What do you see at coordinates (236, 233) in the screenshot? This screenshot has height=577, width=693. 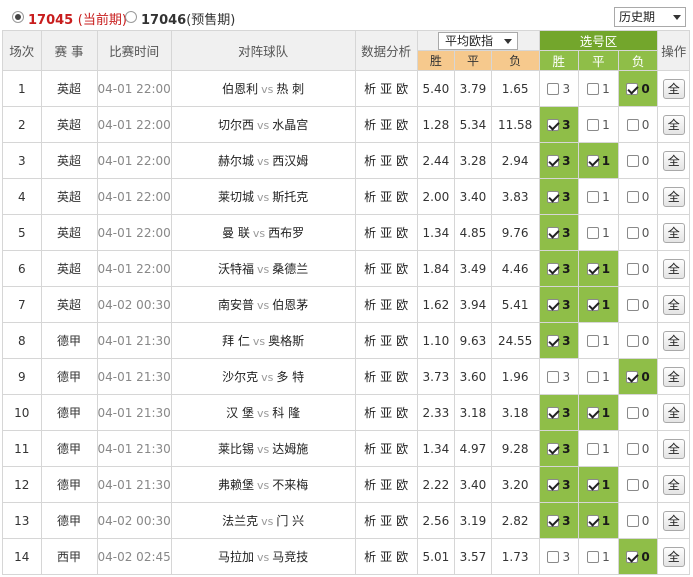 I see `home-team: 曼 联` at bounding box center [236, 233].